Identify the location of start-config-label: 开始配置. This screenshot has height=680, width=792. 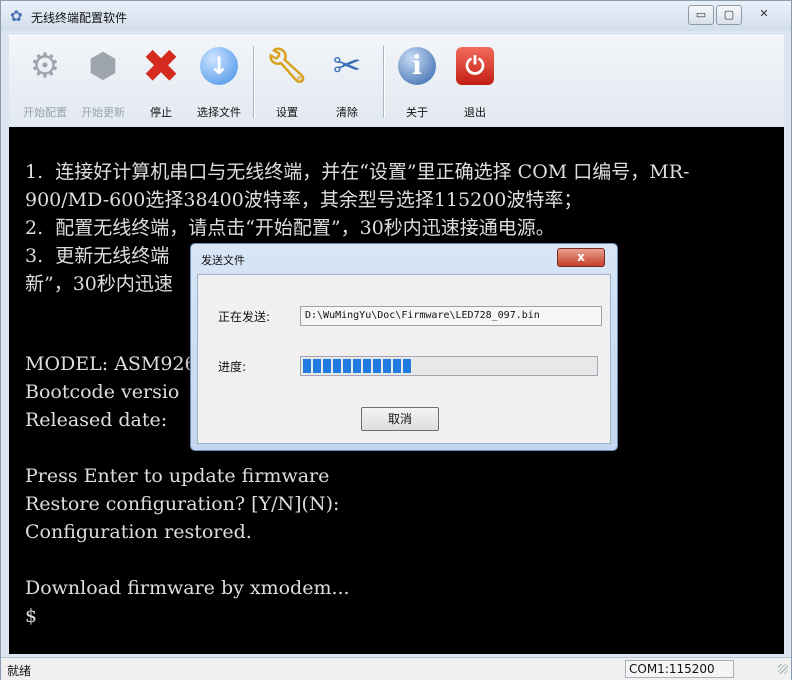
(45, 112).